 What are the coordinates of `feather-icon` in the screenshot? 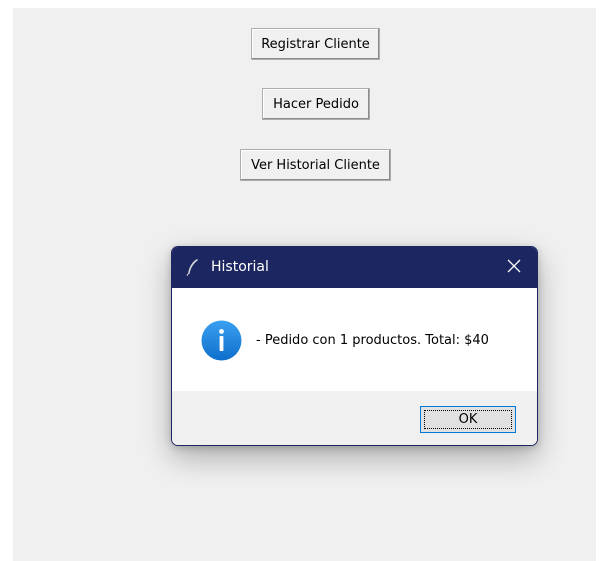 It's located at (193, 267).